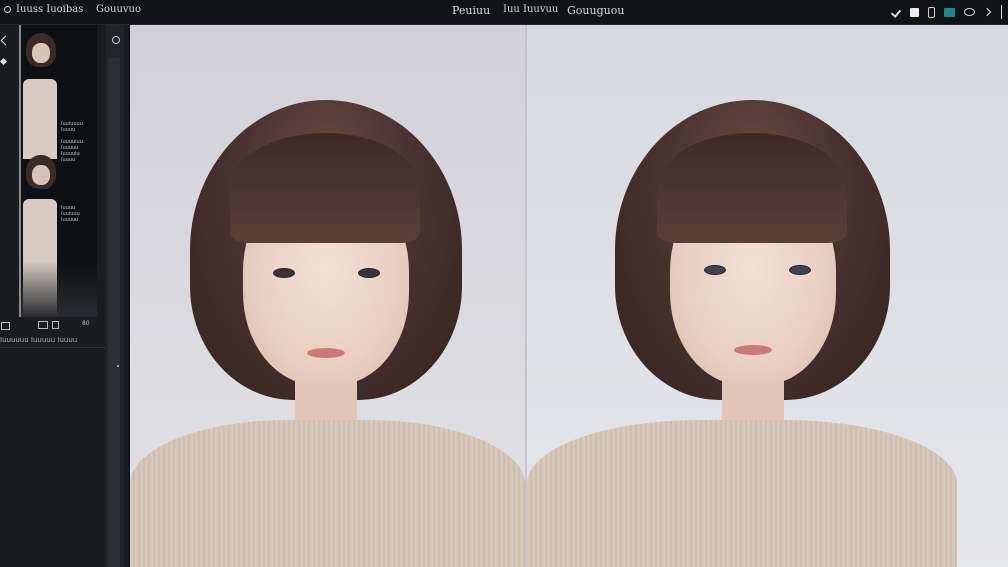 This screenshot has width=1008, height=567. What do you see at coordinates (116, 40) in the screenshot?
I see `settings-circle-icon` at bounding box center [116, 40].